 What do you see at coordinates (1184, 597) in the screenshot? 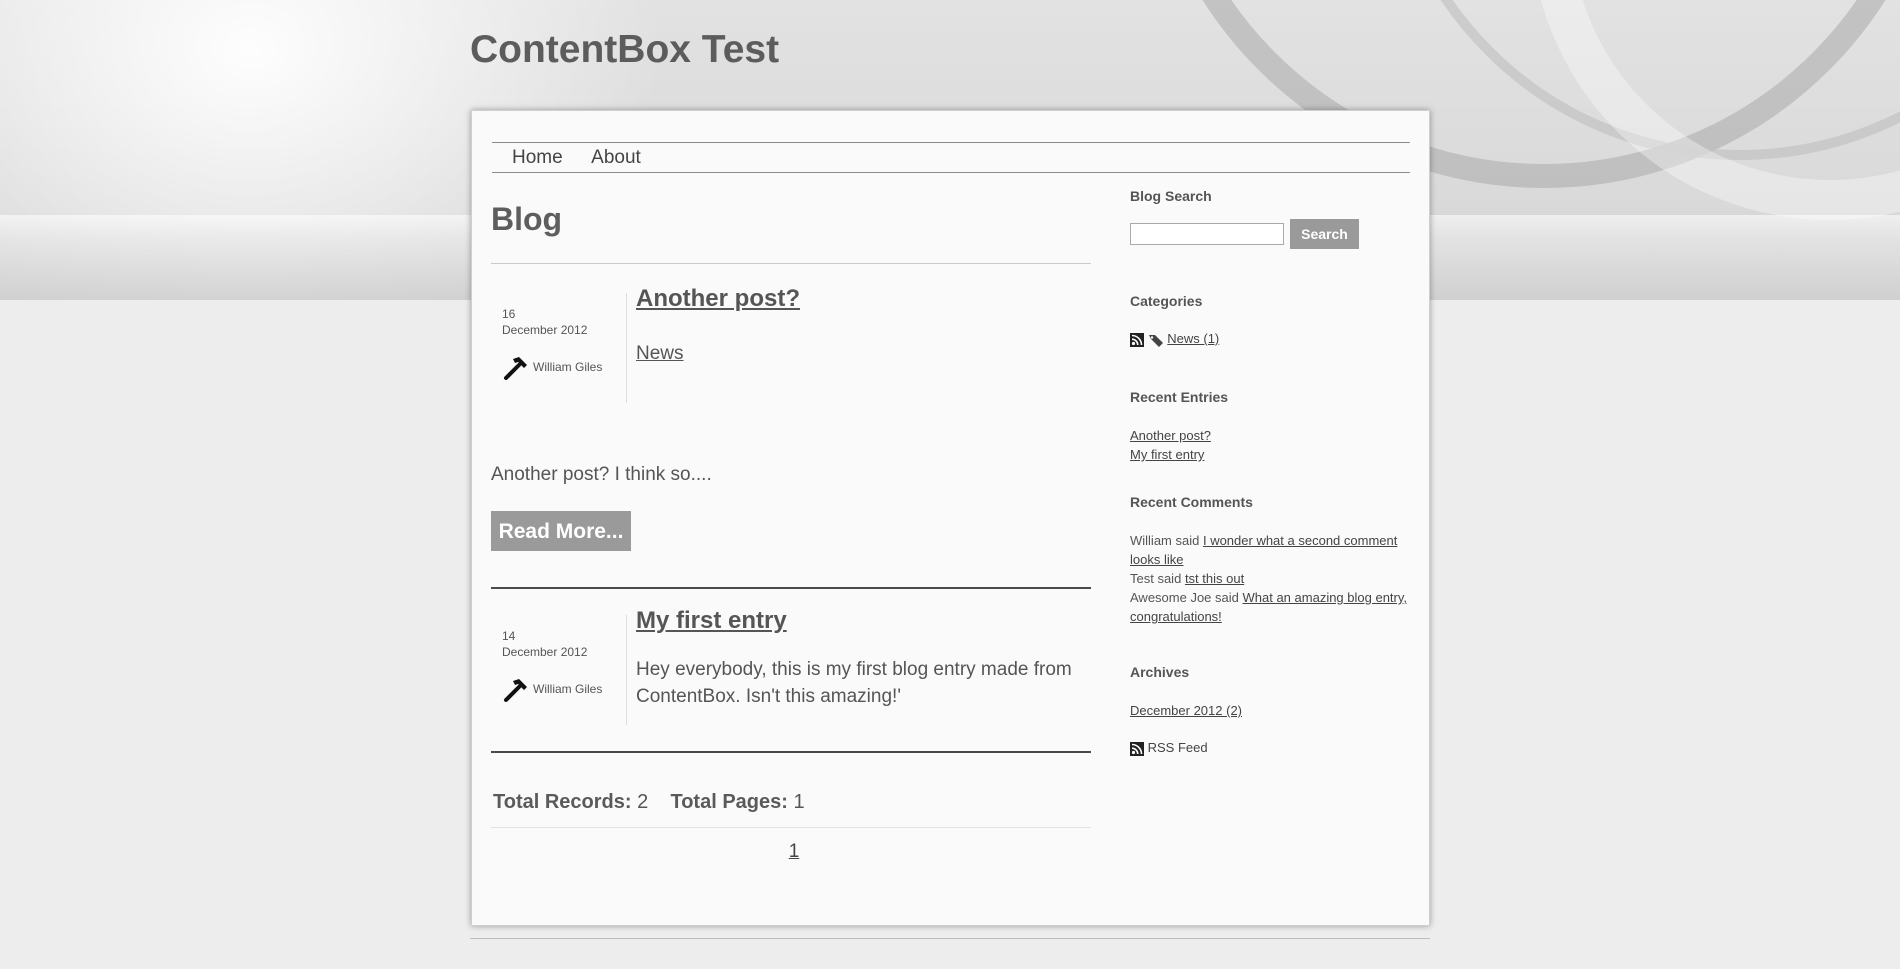
I see `comment-author: Awesome Joe said` at bounding box center [1184, 597].